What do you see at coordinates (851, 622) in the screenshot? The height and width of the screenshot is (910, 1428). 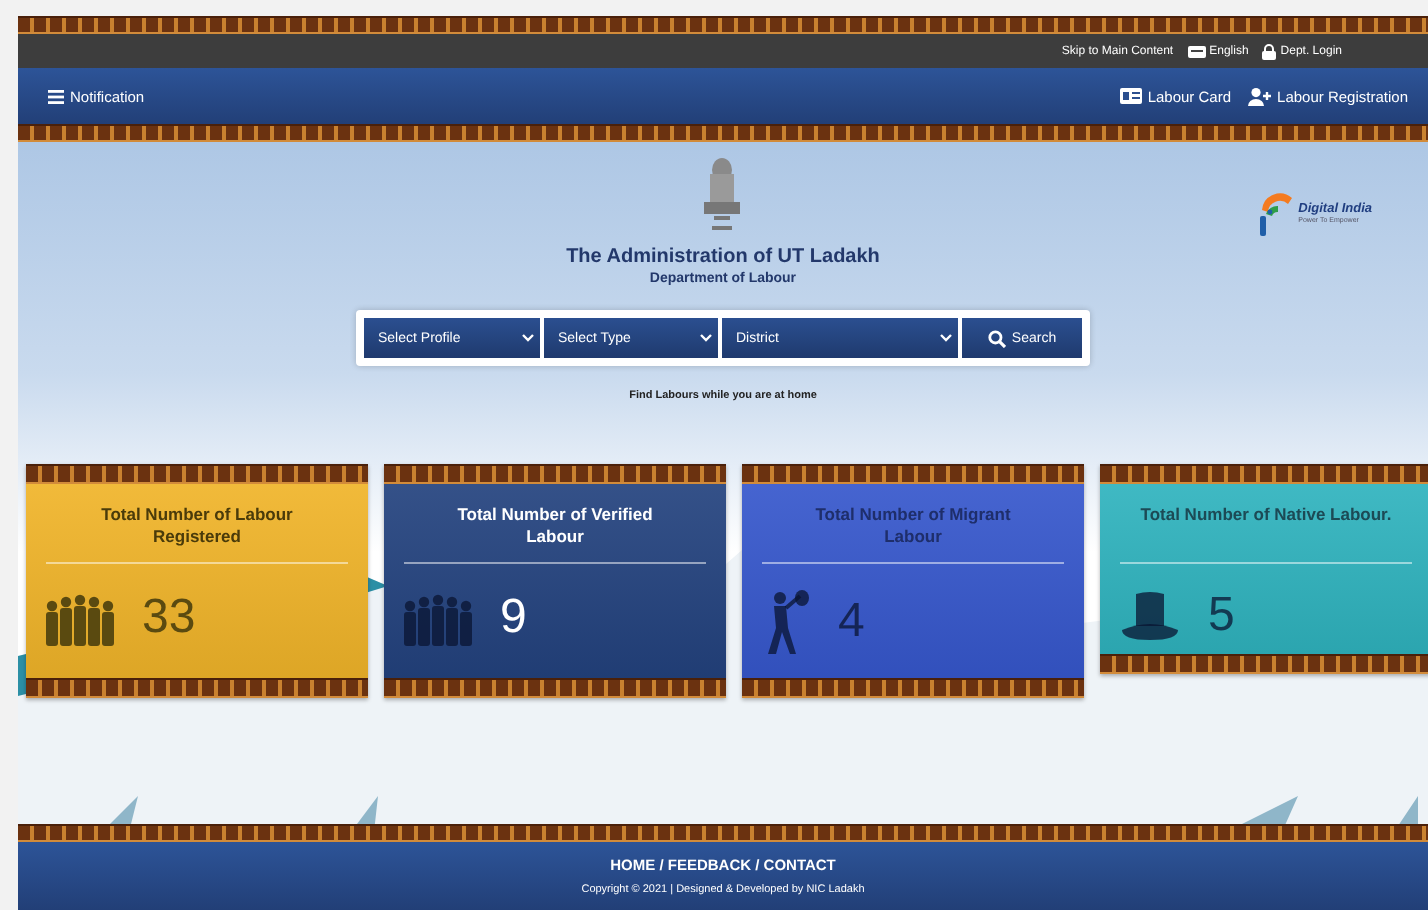 I see `card-count: 4` at bounding box center [851, 622].